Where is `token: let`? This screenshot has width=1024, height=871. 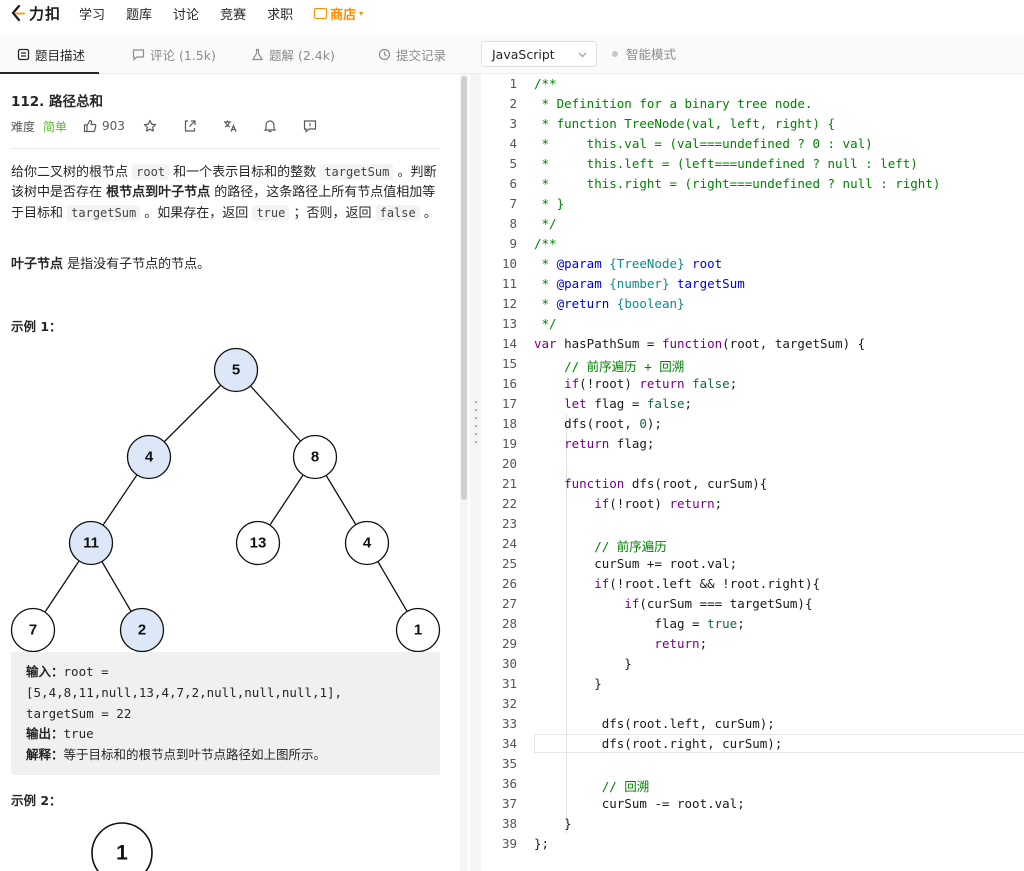
token: let is located at coordinates (575, 403).